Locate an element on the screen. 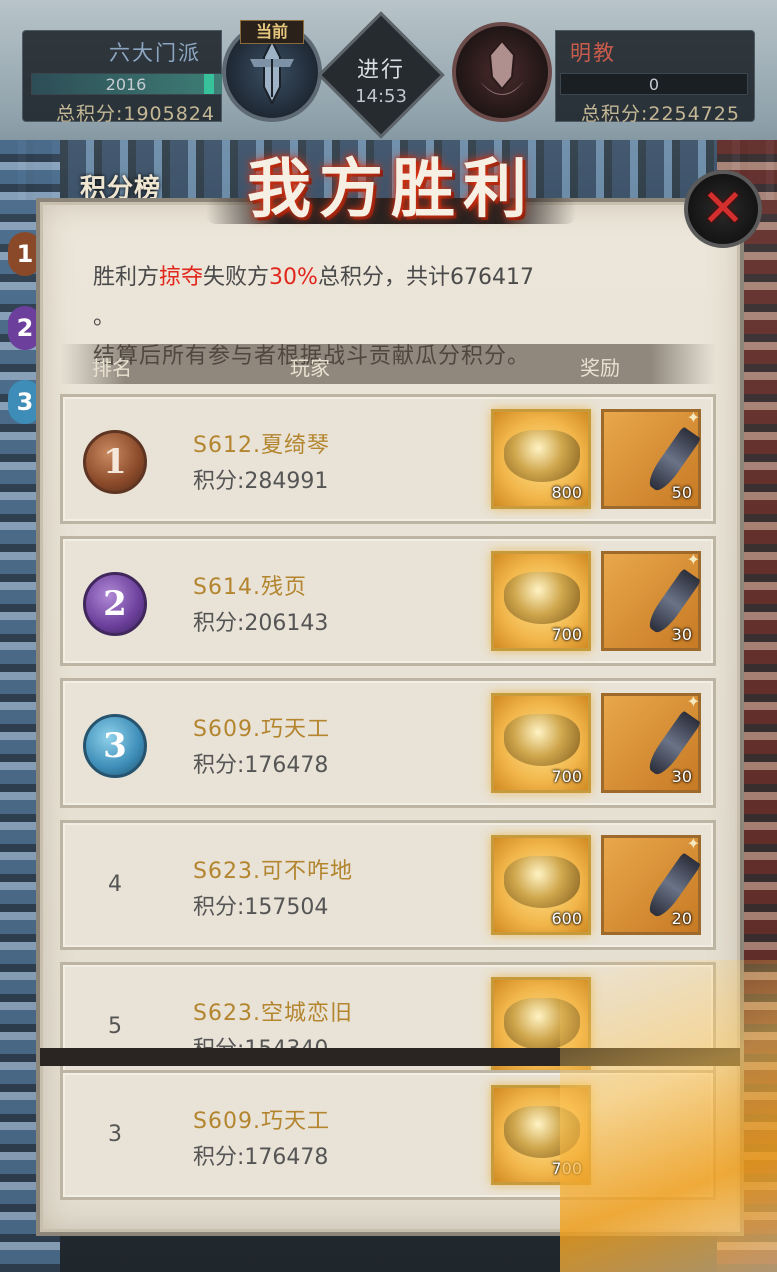 Image resolution: width=777 pixels, height=1272 pixels. right-faction-progress: 0 is located at coordinates (654, 84).